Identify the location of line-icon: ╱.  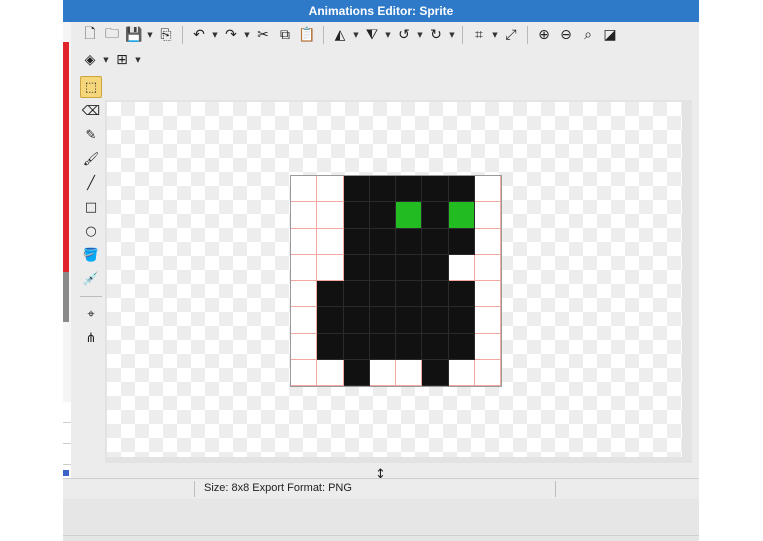
(91, 183).